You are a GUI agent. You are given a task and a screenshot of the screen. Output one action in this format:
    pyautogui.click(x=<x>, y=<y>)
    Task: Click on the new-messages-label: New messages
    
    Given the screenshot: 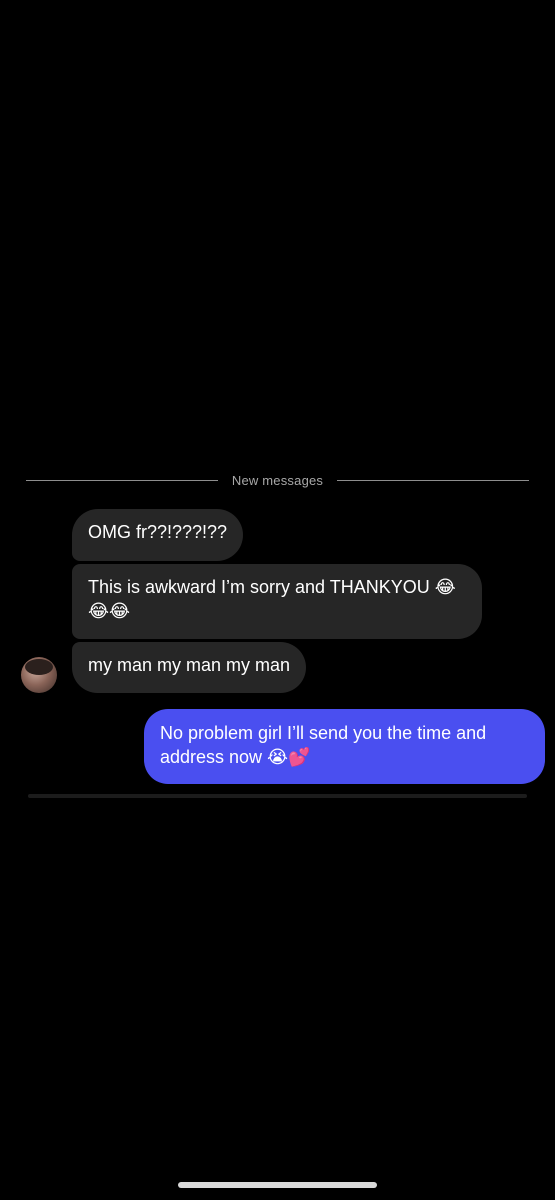 What is the action you would take?
    pyautogui.click(x=277, y=480)
    